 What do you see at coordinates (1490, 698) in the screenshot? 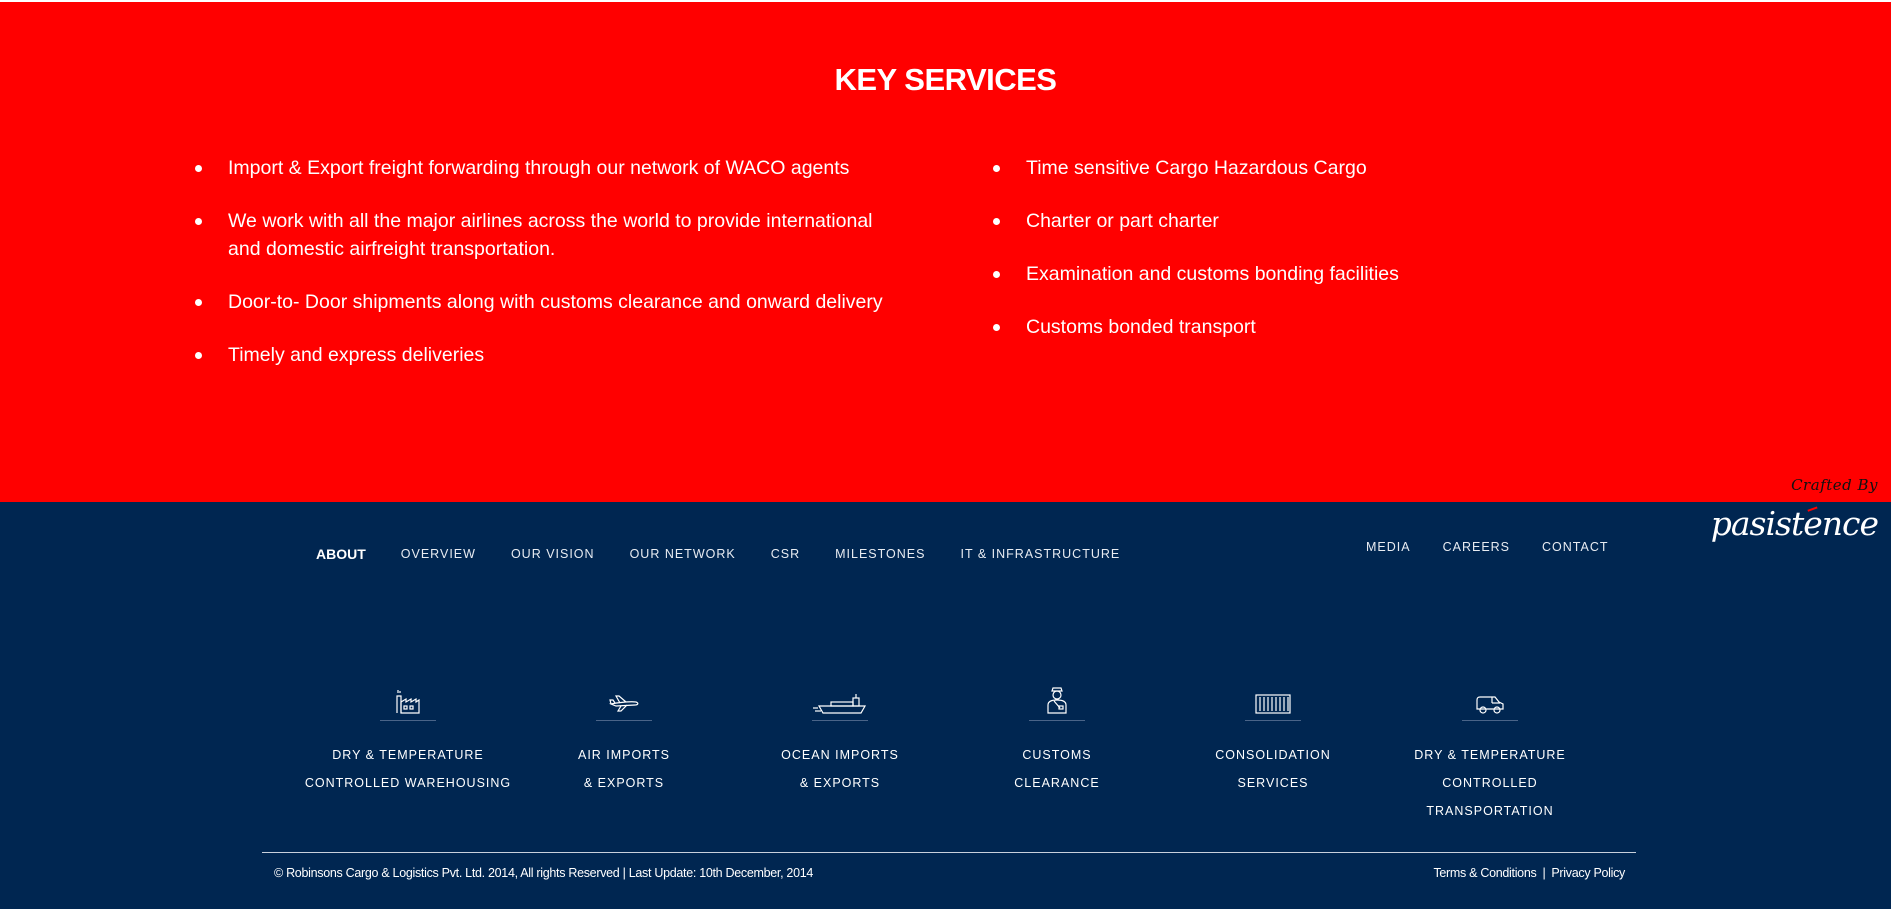
I see `truck-icon` at bounding box center [1490, 698].